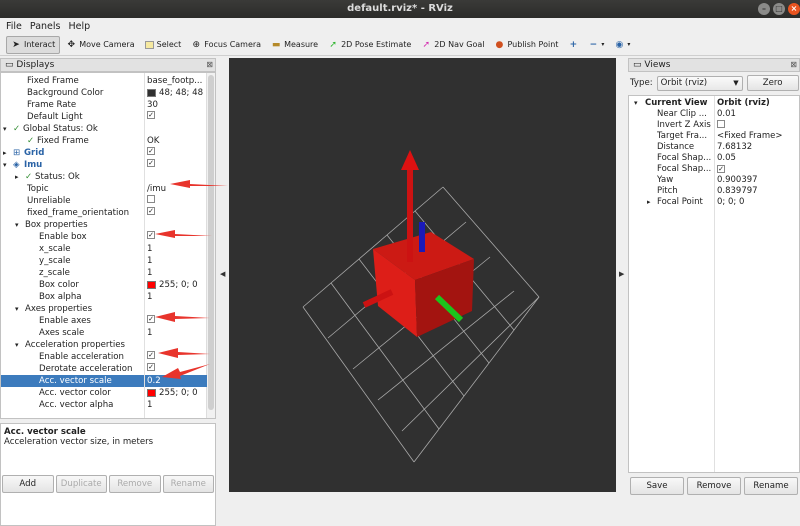 The height and width of the screenshot is (526, 800). I want to click on tool-select: Select, so click(163, 45).